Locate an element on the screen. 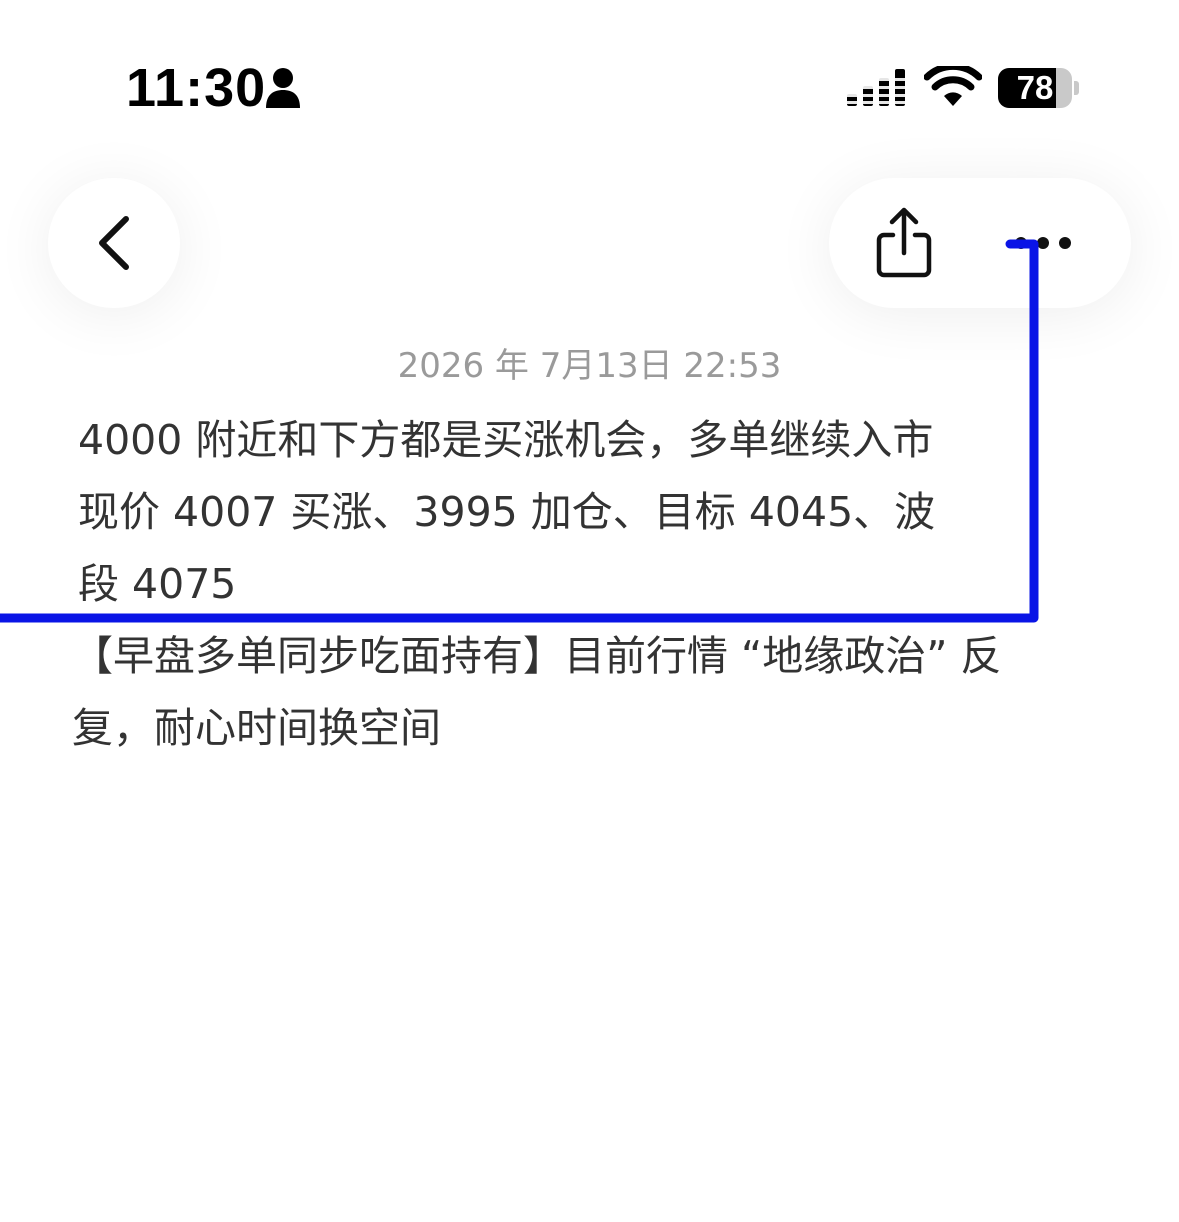 This screenshot has height=1222, width=1179. status-time: 11:30 is located at coordinates (196, 88).